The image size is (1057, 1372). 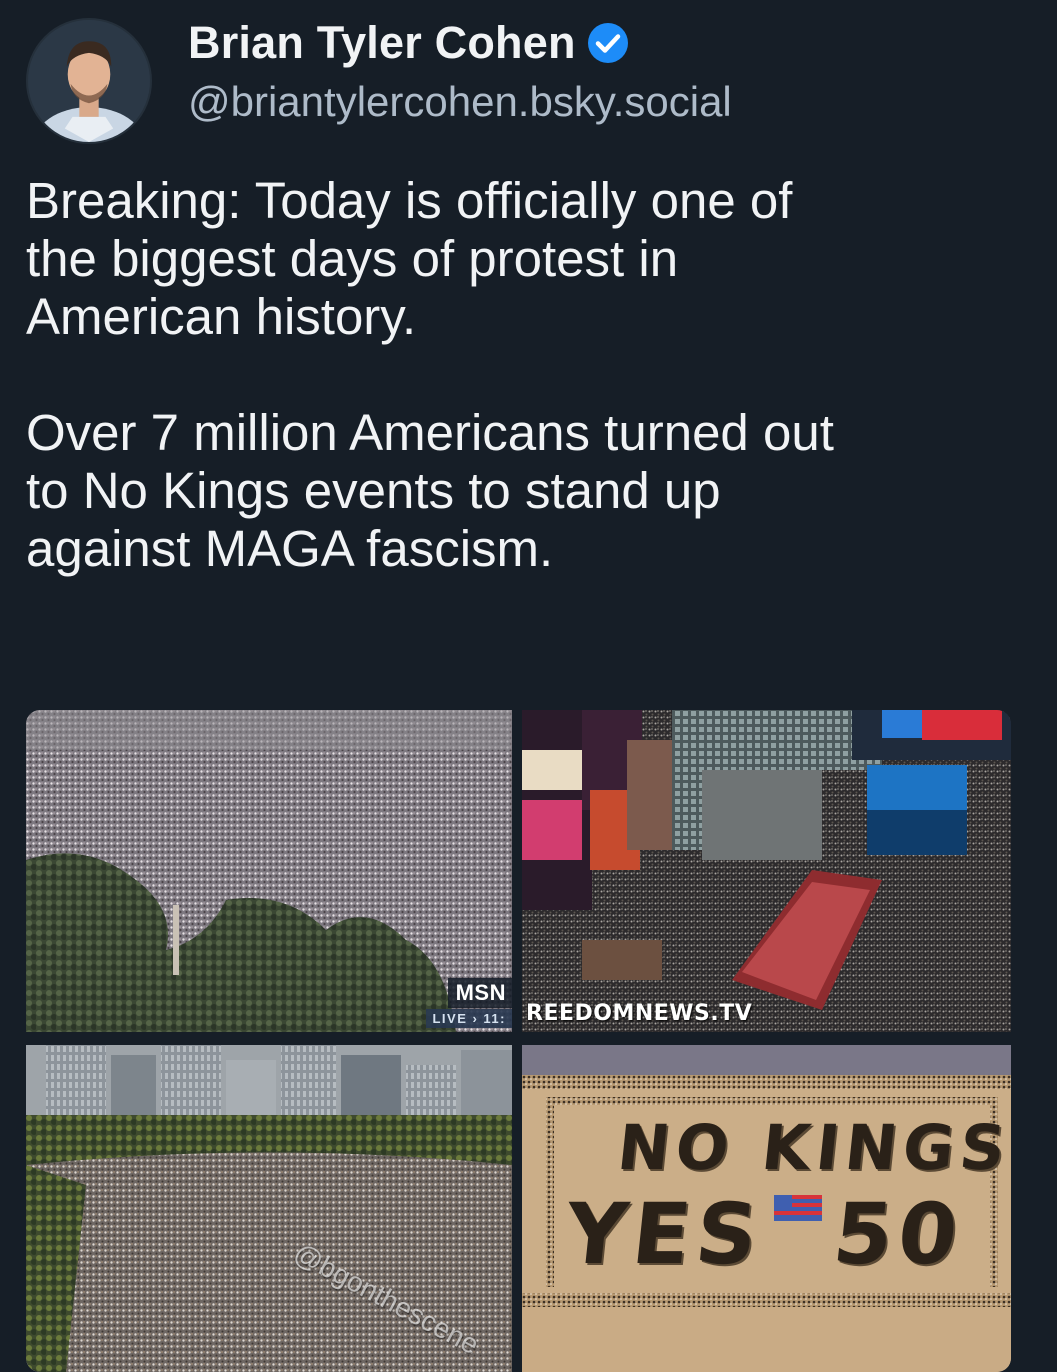 What do you see at coordinates (460, 102) in the screenshot?
I see `author-handle: @briantylercohen.bsky.social` at bounding box center [460, 102].